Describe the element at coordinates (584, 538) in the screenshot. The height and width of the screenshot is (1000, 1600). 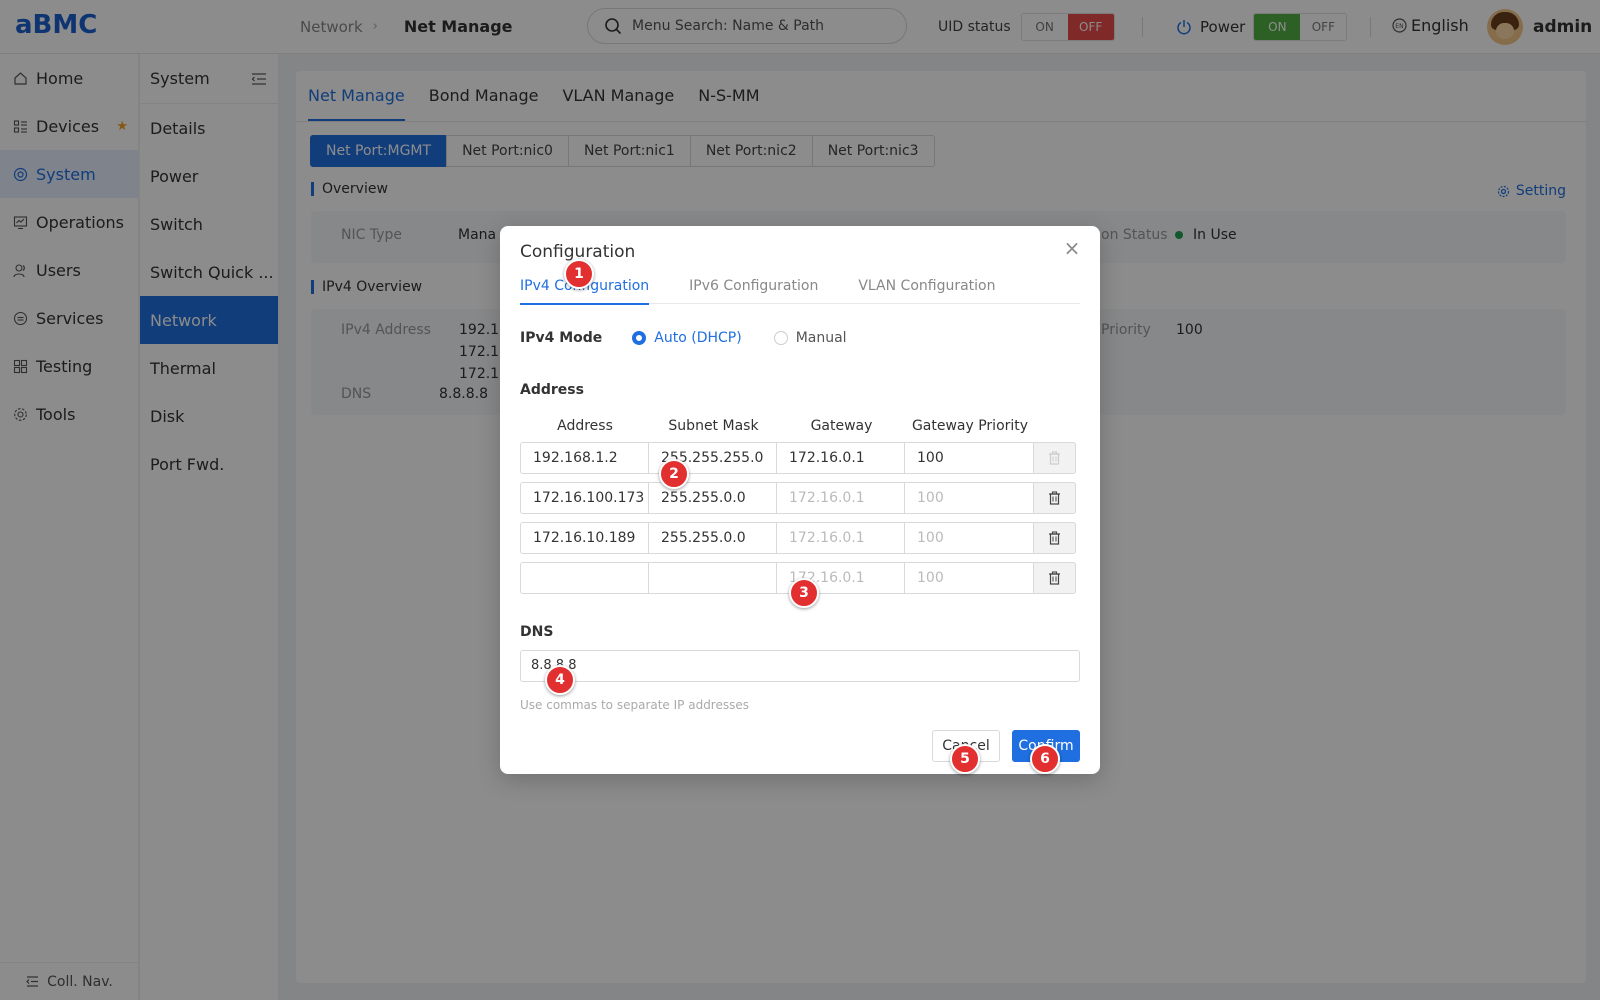
I see `address-input: 172.16.10.189` at that location.